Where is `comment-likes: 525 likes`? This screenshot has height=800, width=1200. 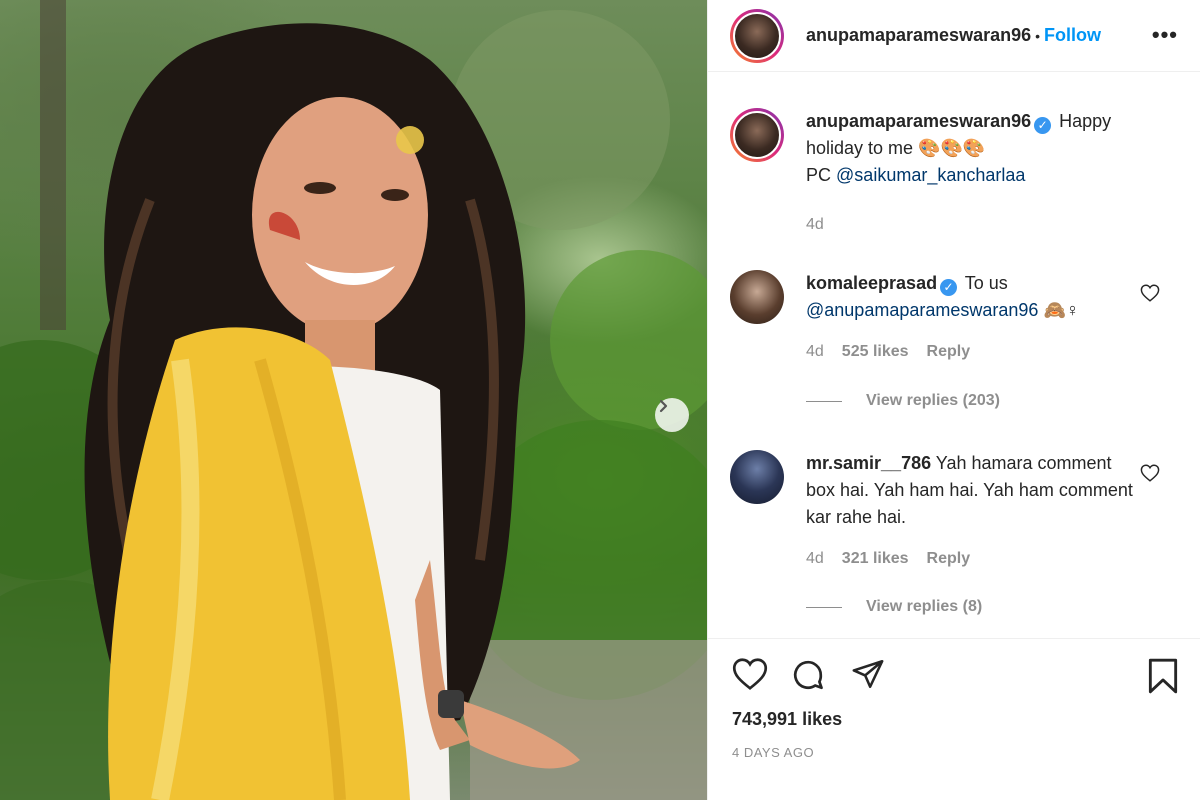
comment-likes: 525 likes is located at coordinates (875, 352).